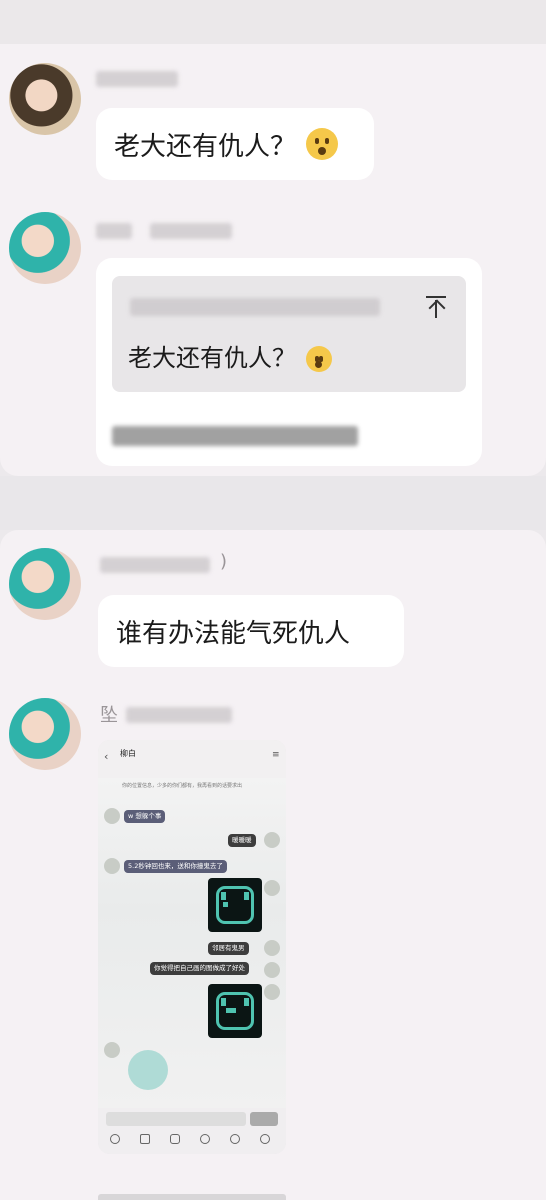 This screenshot has height=1200, width=546. Describe the element at coordinates (128, 753) in the screenshot. I see `embedded-chat-title: 柳白` at that location.